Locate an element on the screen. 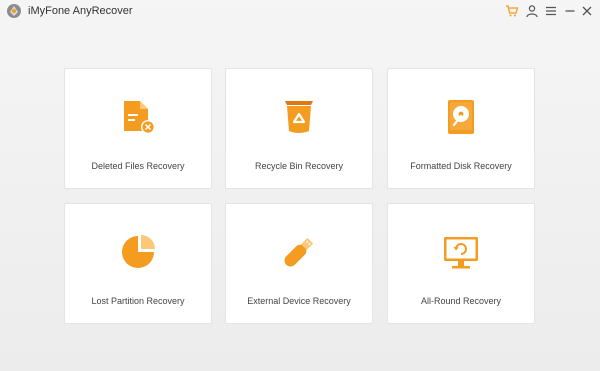  all-round-recovery-card: All-Round Recovery is located at coordinates (461, 263).